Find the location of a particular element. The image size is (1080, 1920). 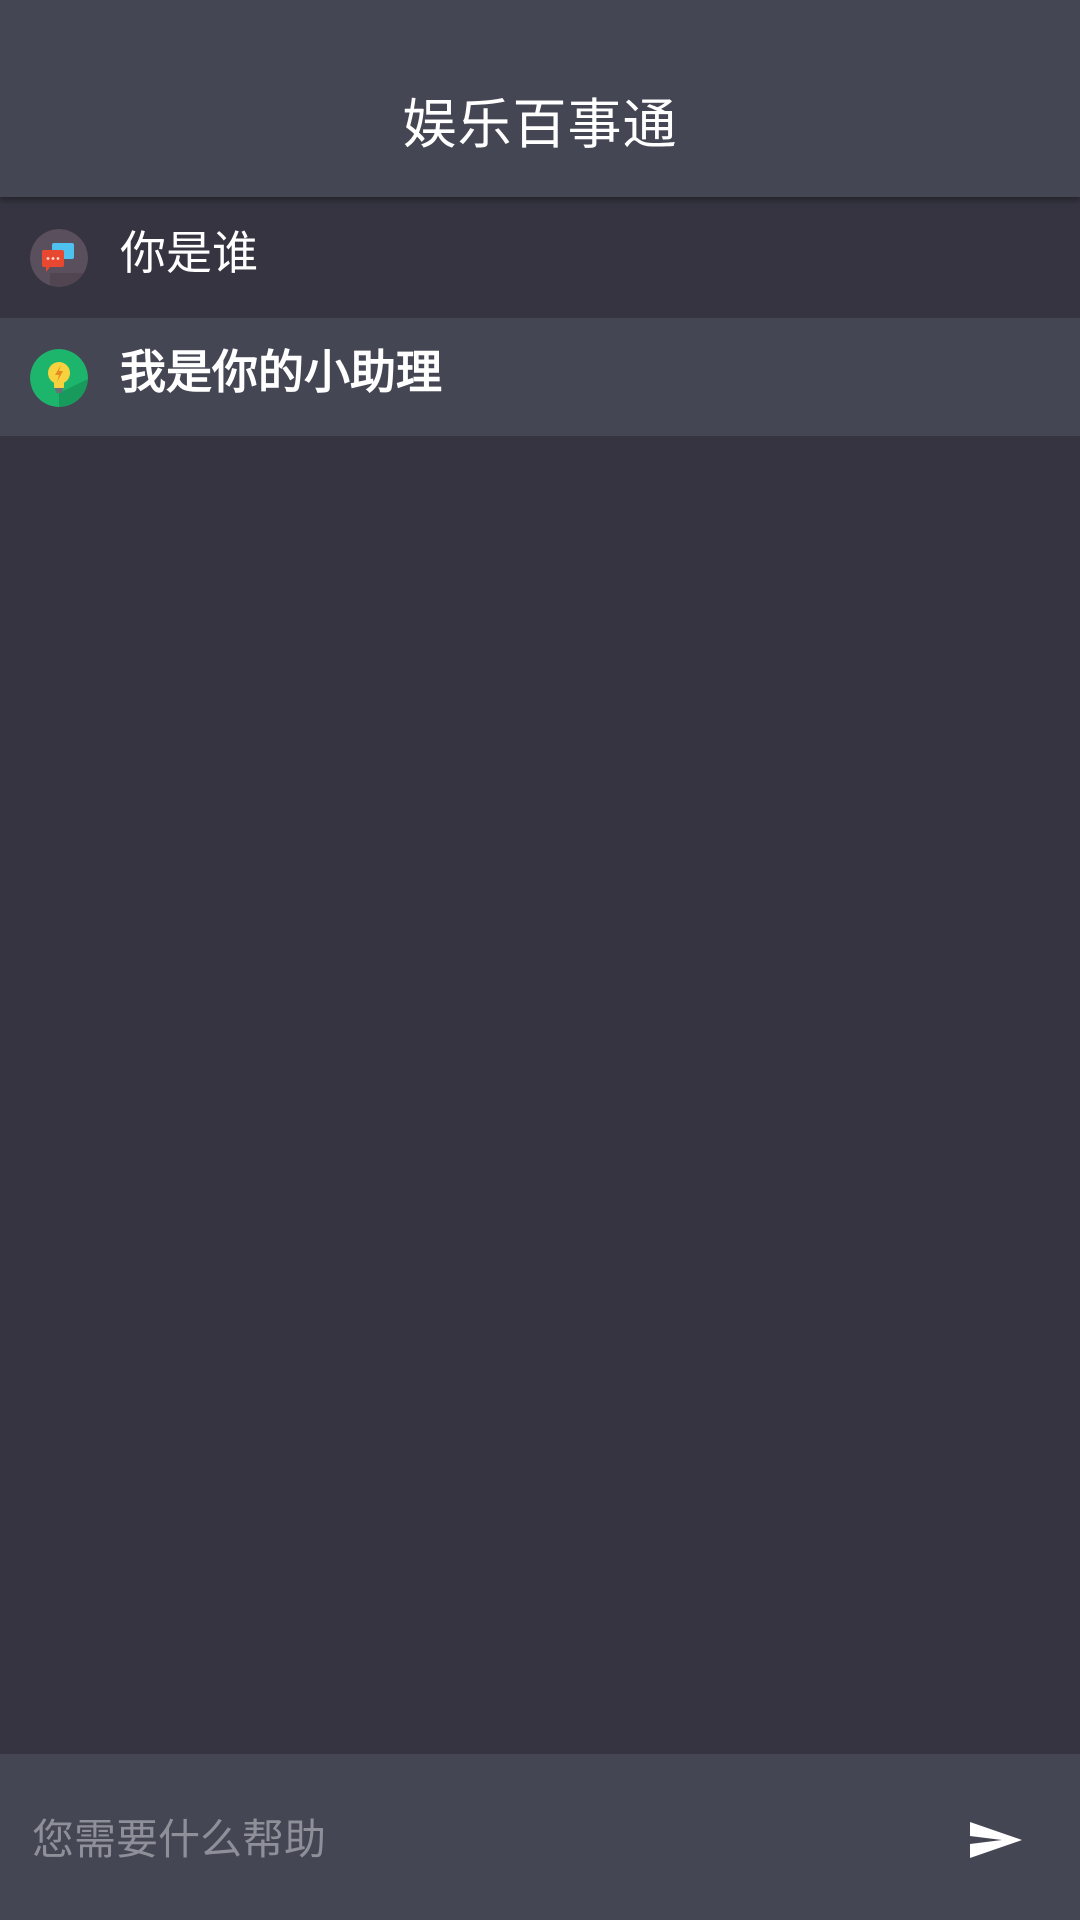

app-header: 娱乐百事通 is located at coordinates (540, 98).